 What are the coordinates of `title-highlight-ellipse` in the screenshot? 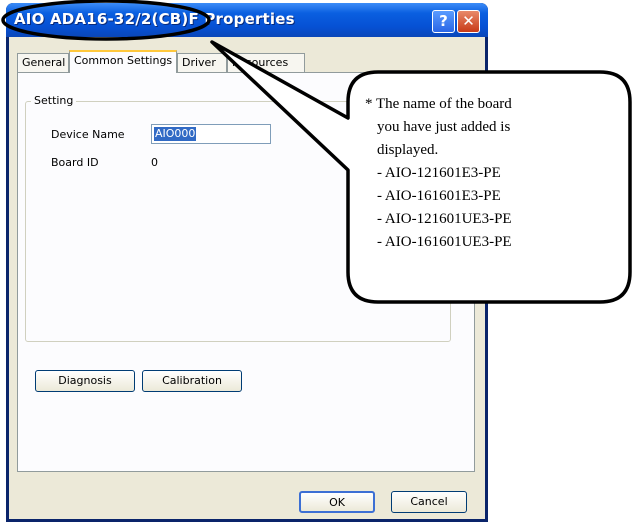 It's located at (106, 20).